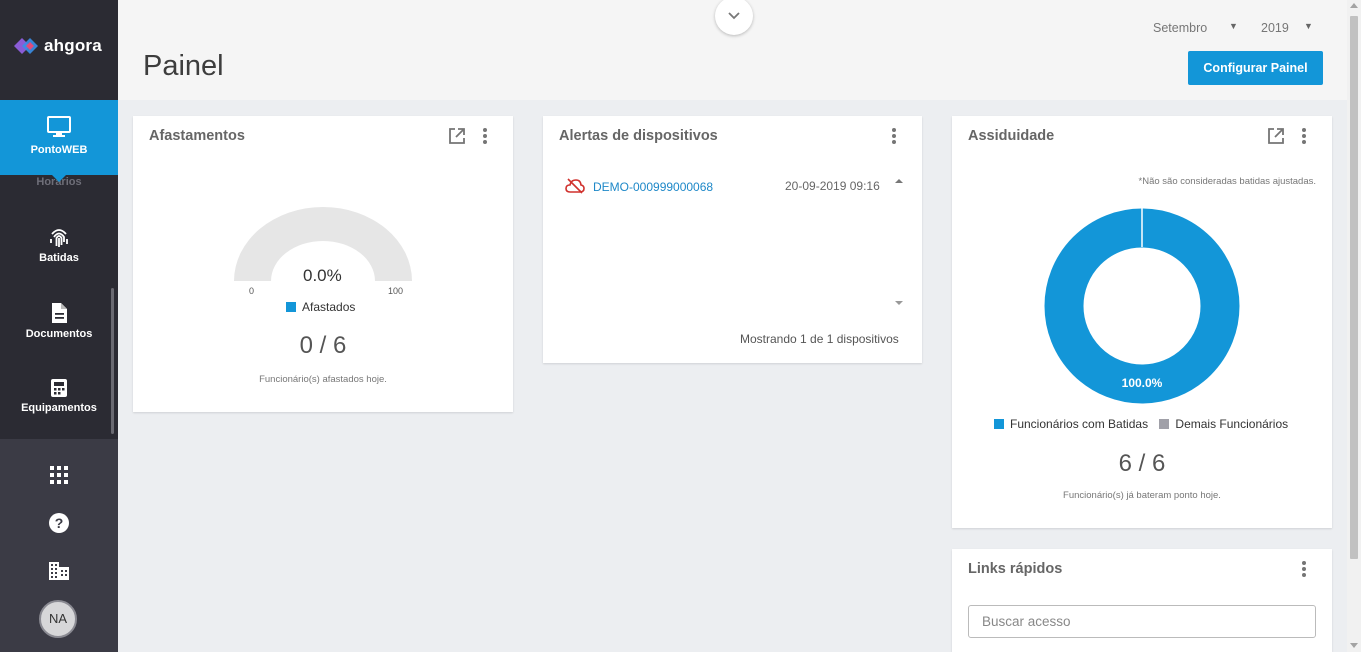 This screenshot has width=1361, height=652. I want to click on sidebar-scrollbar, so click(112, 361).